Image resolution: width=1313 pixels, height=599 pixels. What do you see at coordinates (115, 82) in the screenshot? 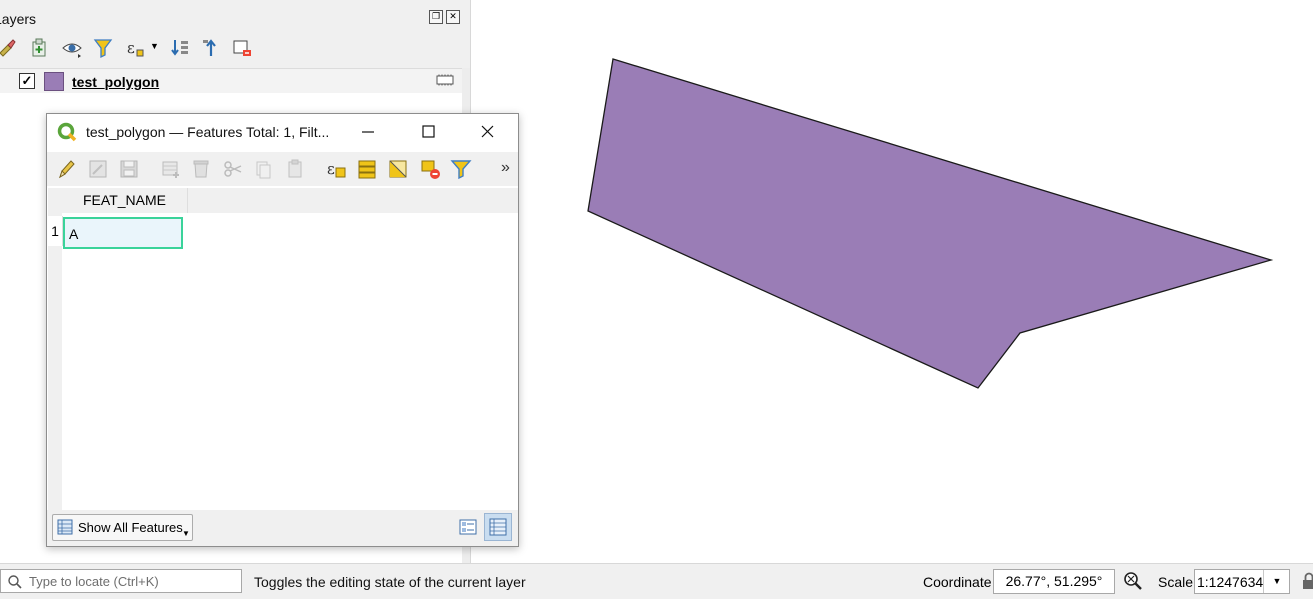
I see `layer-name: test_polygon` at bounding box center [115, 82].